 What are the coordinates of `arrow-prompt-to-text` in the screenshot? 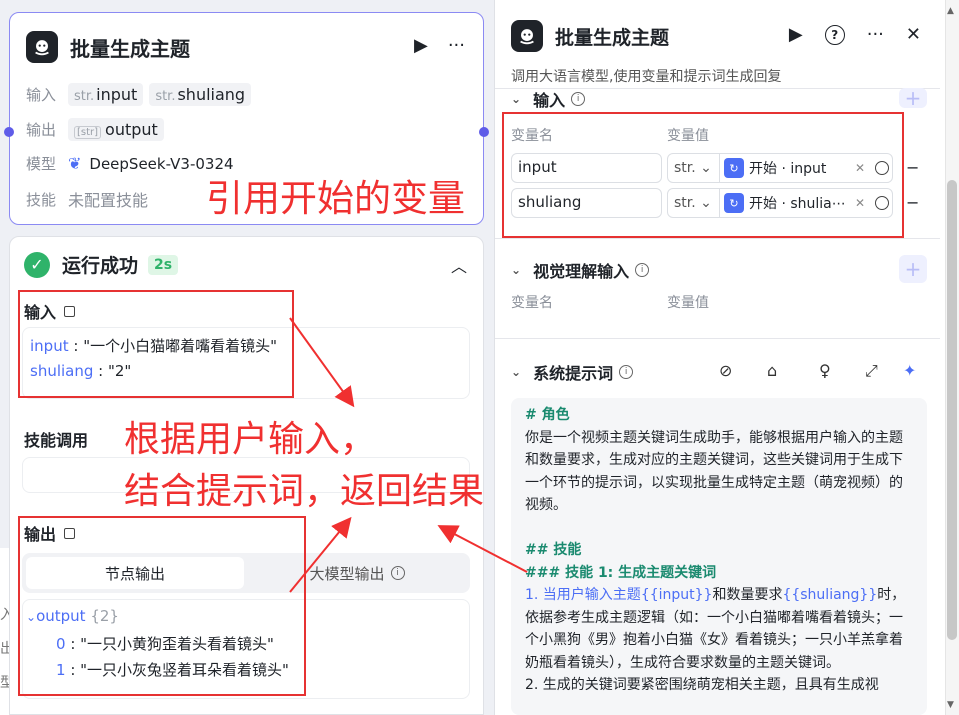 It's located at (482, 549).